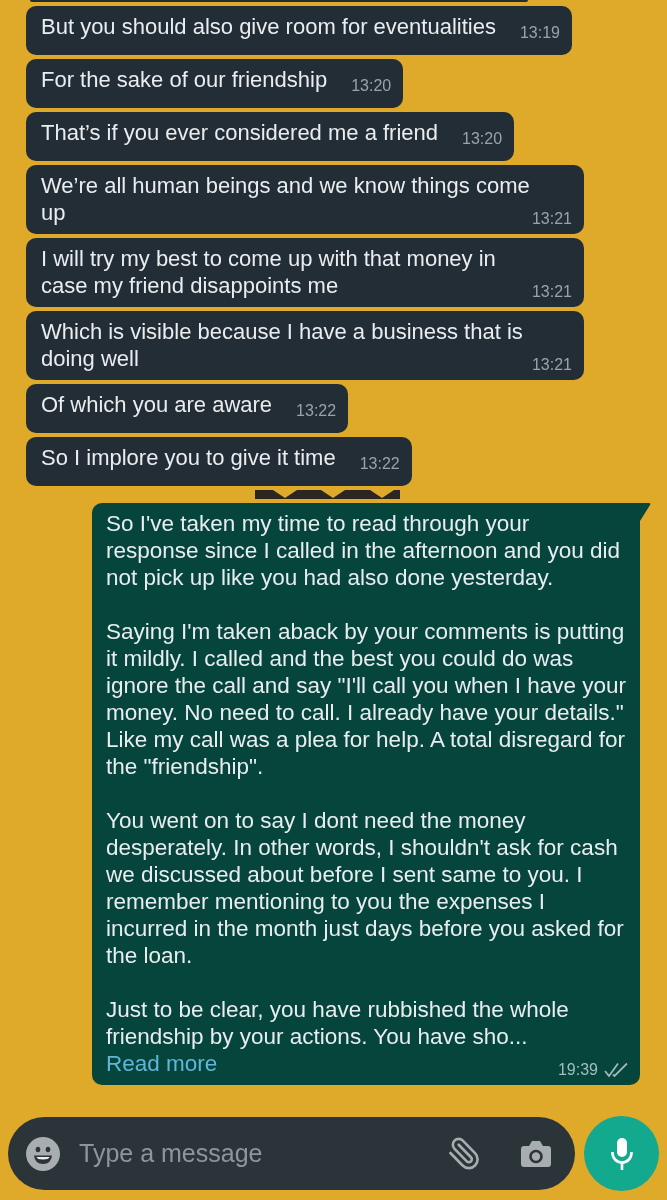 This screenshot has height=1200, width=667. What do you see at coordinates (43, 1153) in the screenshot?
I see `emoji-icon` at bounding box center [43, 1153].